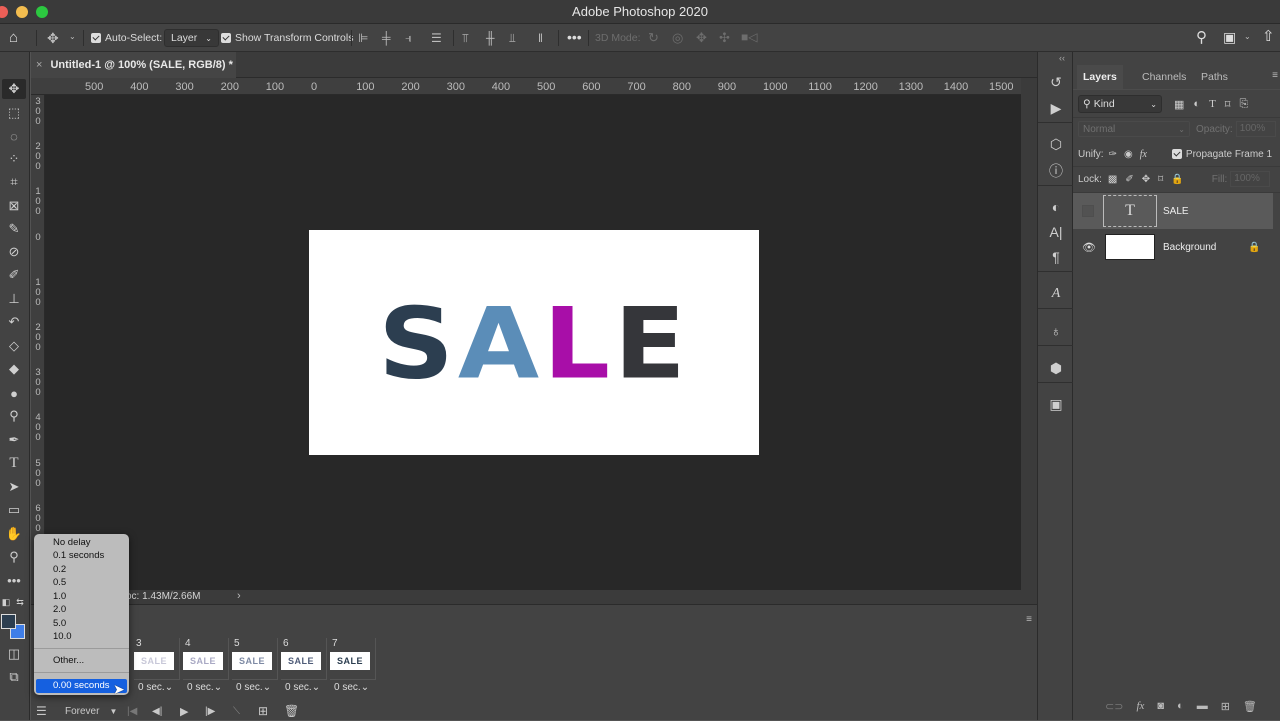 The width and height of the screenshot is (1280, 721). What do you see at coordinates (20, 602) in the screenshot?
I see `swap-colors-icon: ⇆` at bounding box center [20, 602].